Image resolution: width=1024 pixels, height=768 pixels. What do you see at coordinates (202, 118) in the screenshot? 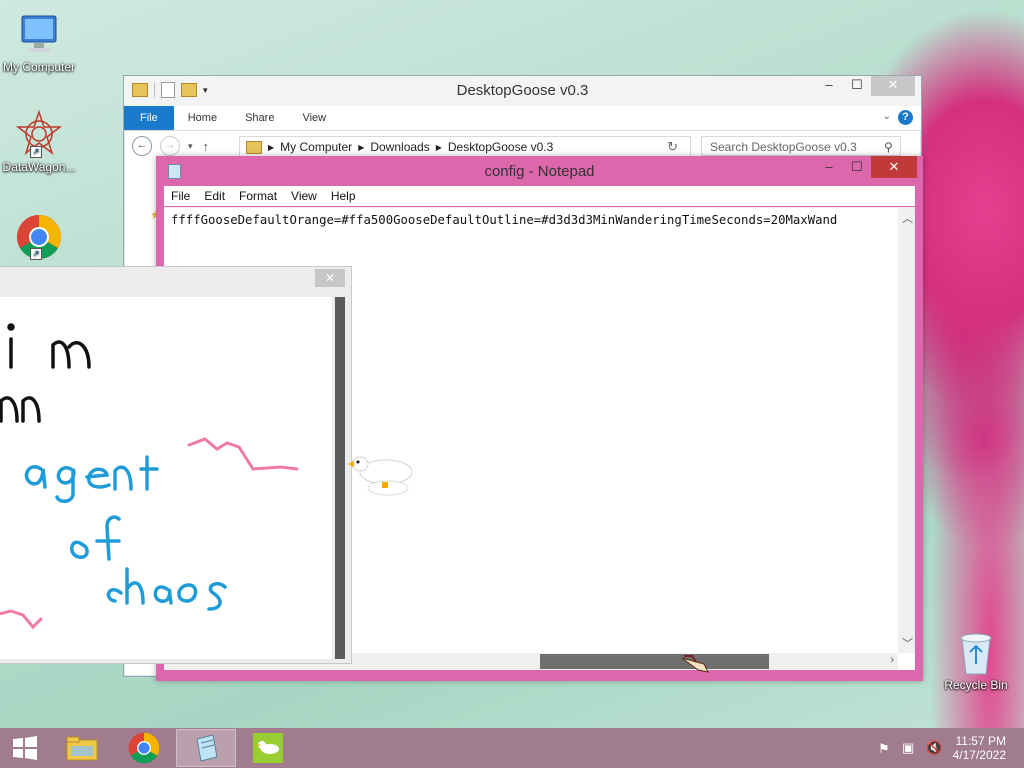
I see `tab-home: Home` at bounding box center [202, 118].